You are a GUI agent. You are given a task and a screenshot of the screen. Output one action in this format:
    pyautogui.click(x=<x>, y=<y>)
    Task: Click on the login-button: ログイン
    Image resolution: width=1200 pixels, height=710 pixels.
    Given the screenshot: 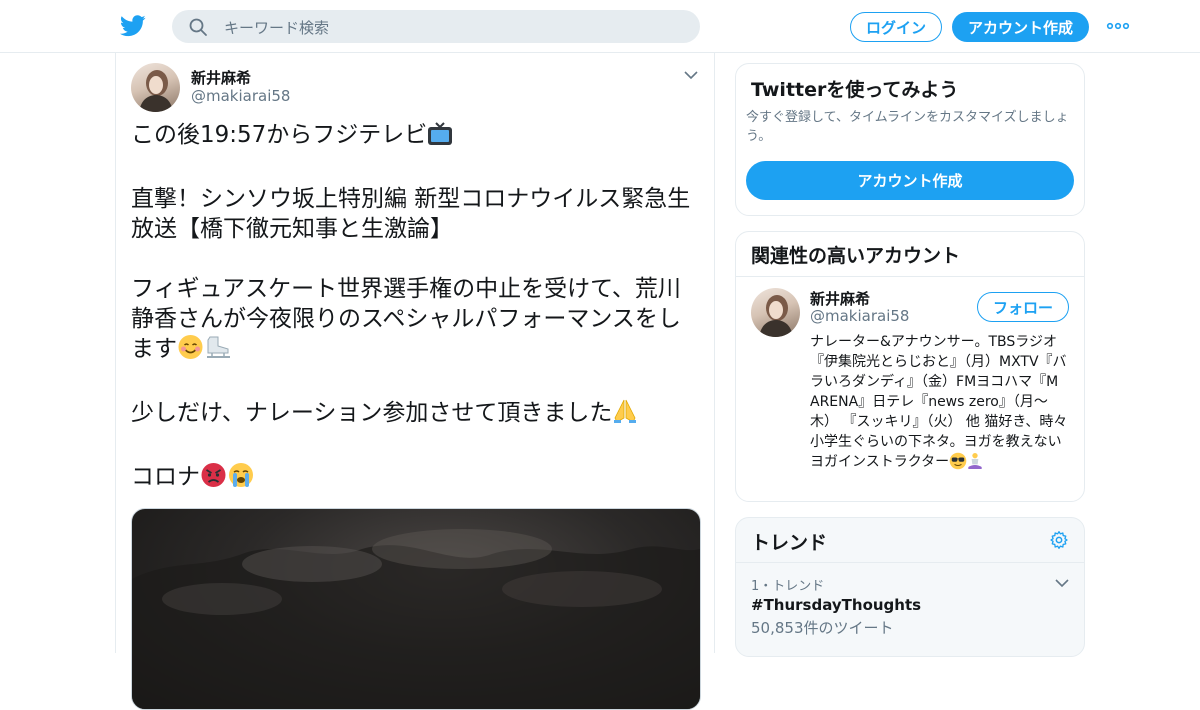 What is the action you would take?
    pyautogui.click(x=896, y=27)
    